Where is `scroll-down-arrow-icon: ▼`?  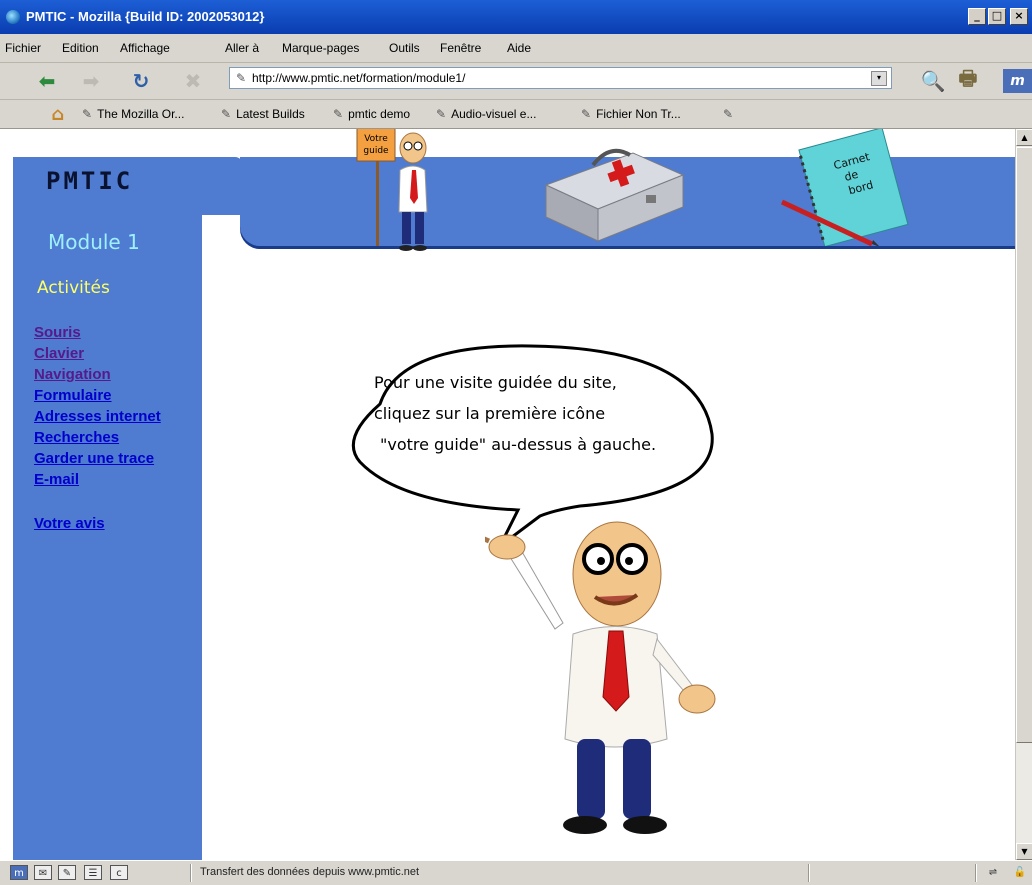 scroll-down-arrow-icon: ▼ is located at coordinates (1024, 851).